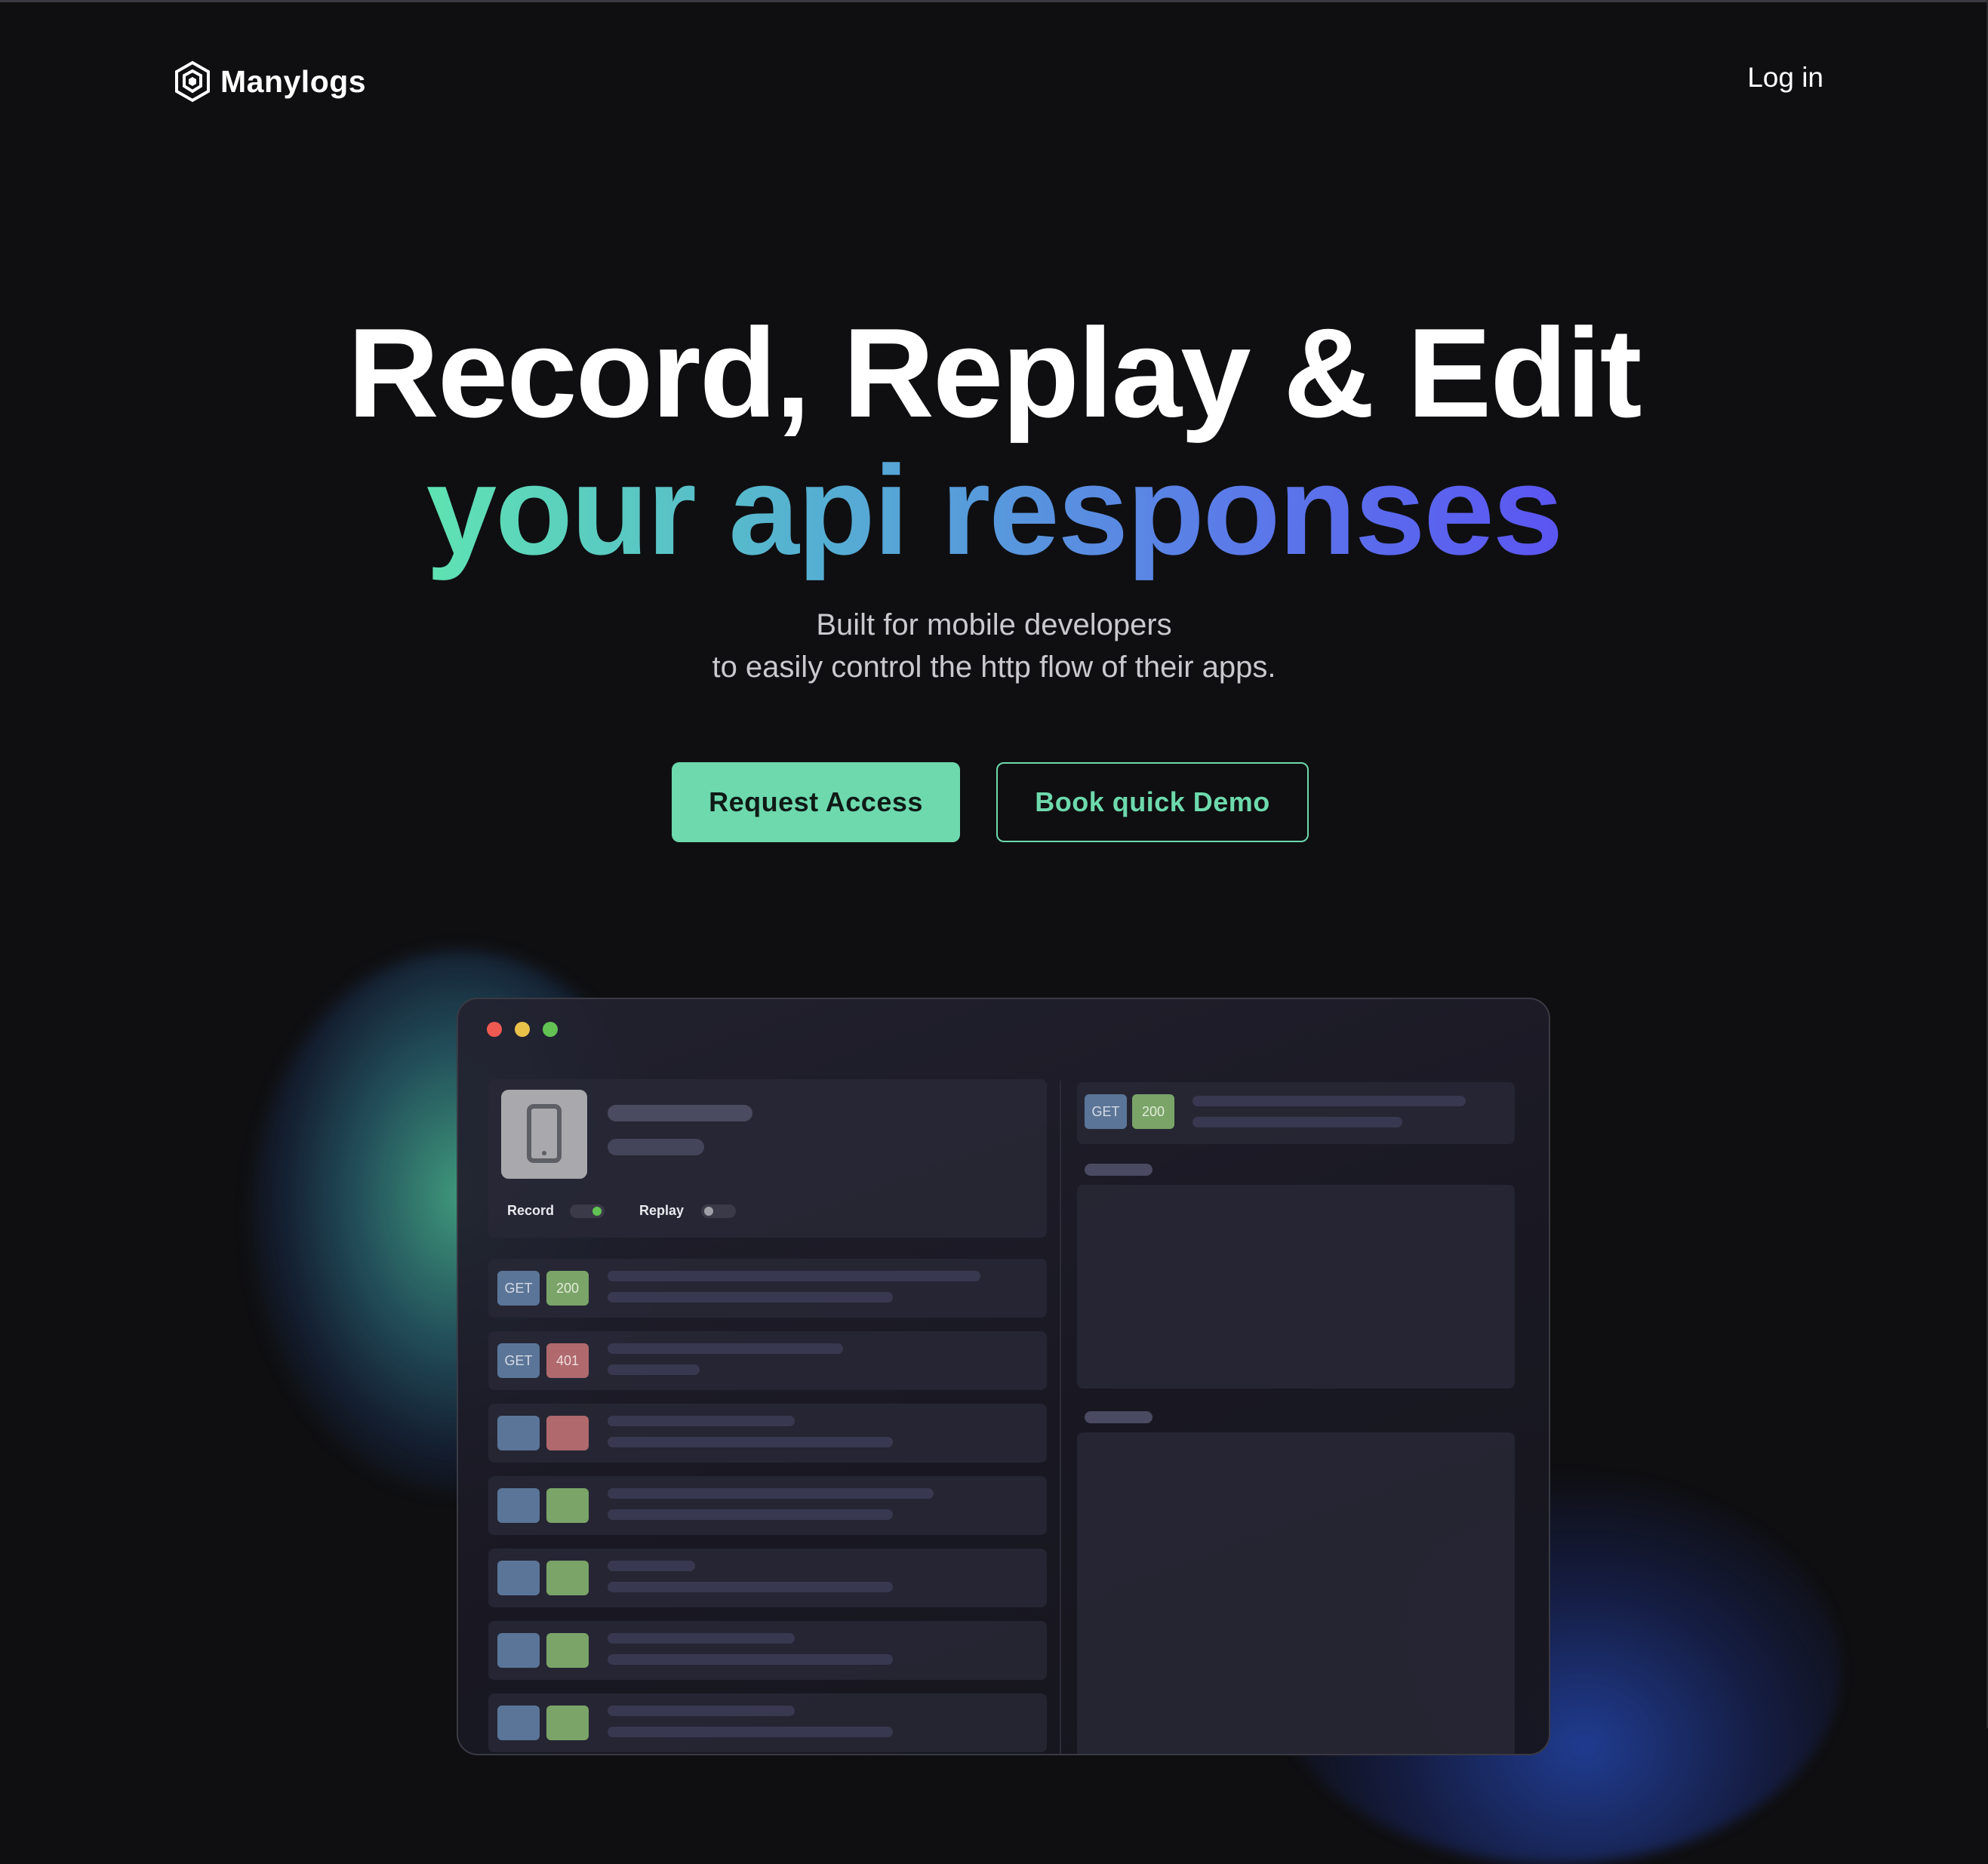 This screenshot has width=1988, height=1864. What do you see at coordinates (1060, 1417) in the screenshot?
I see `panel-divider` at bounding box center [1060, 1417].